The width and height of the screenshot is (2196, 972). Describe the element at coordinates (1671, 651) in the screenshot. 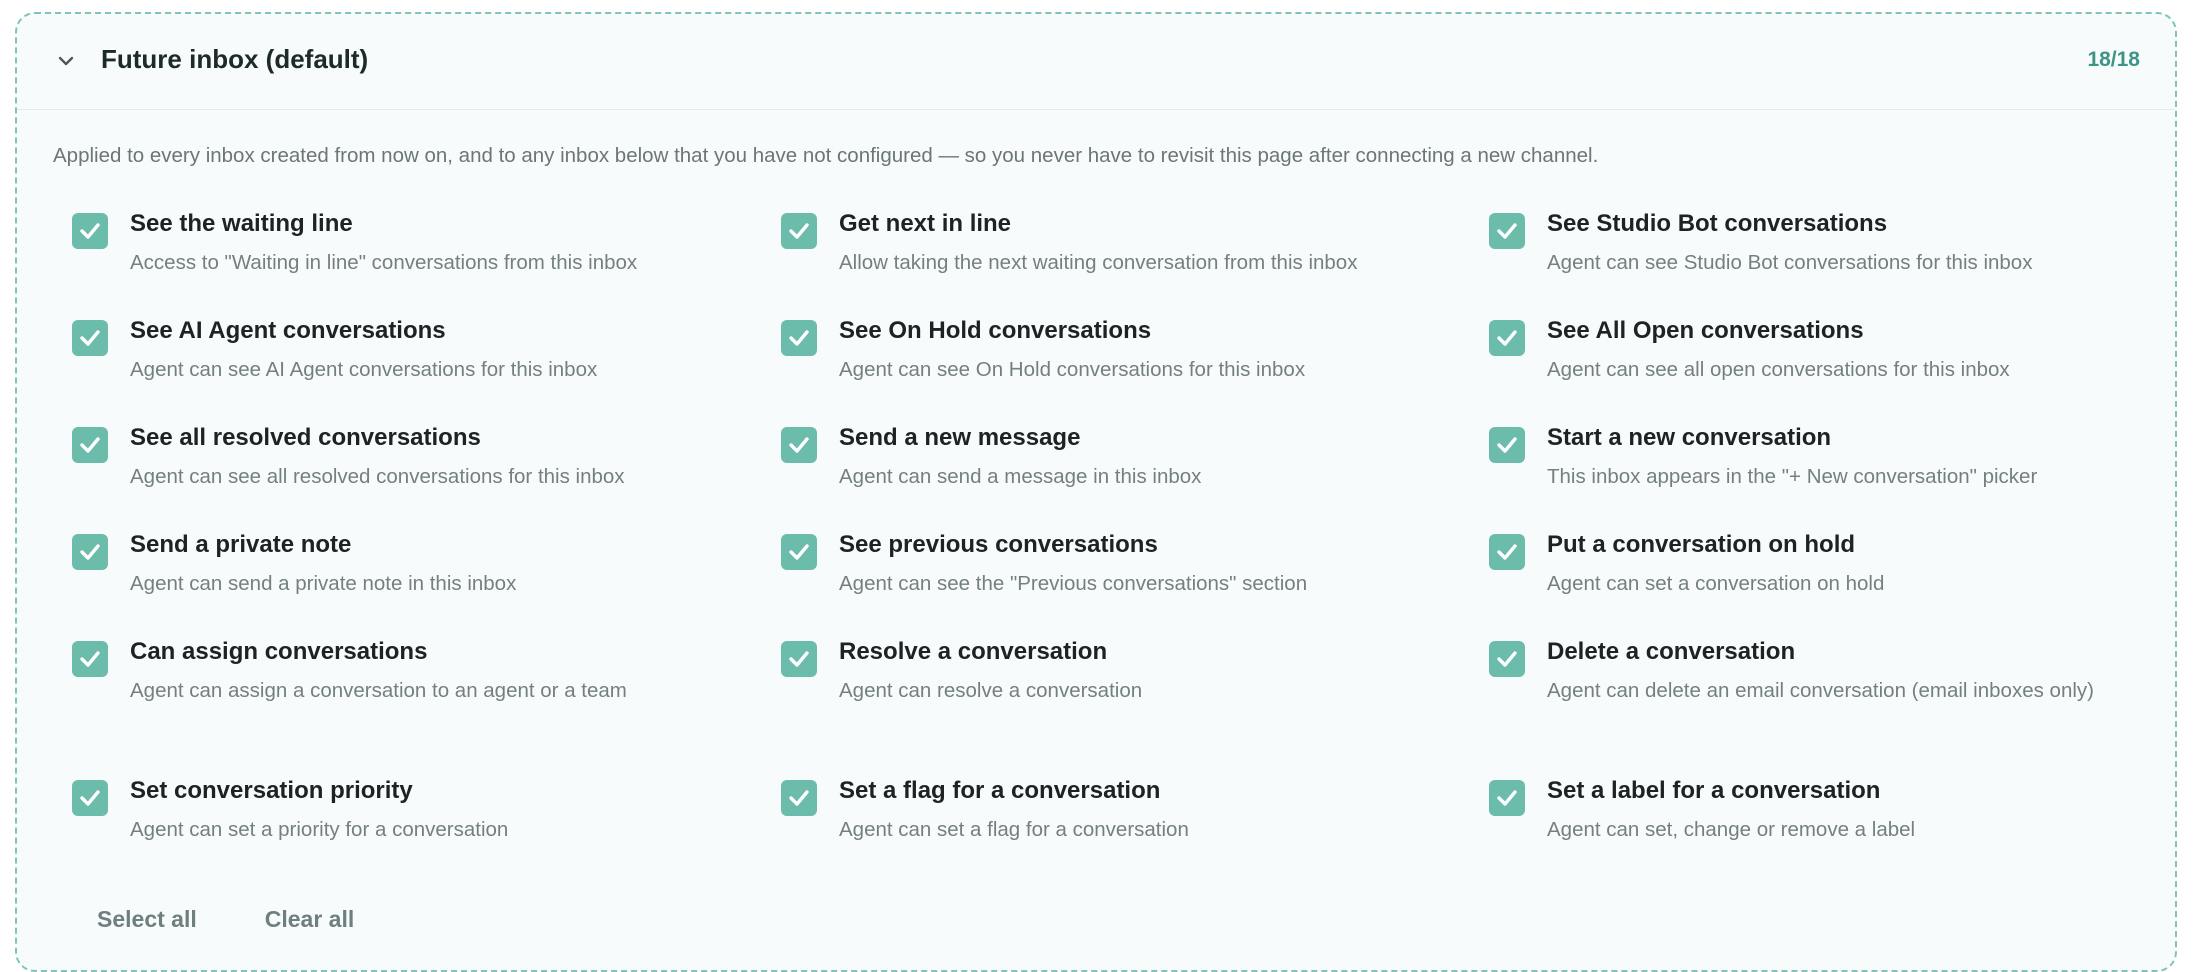

I see `permission-label: Delete a conversation` at that location.